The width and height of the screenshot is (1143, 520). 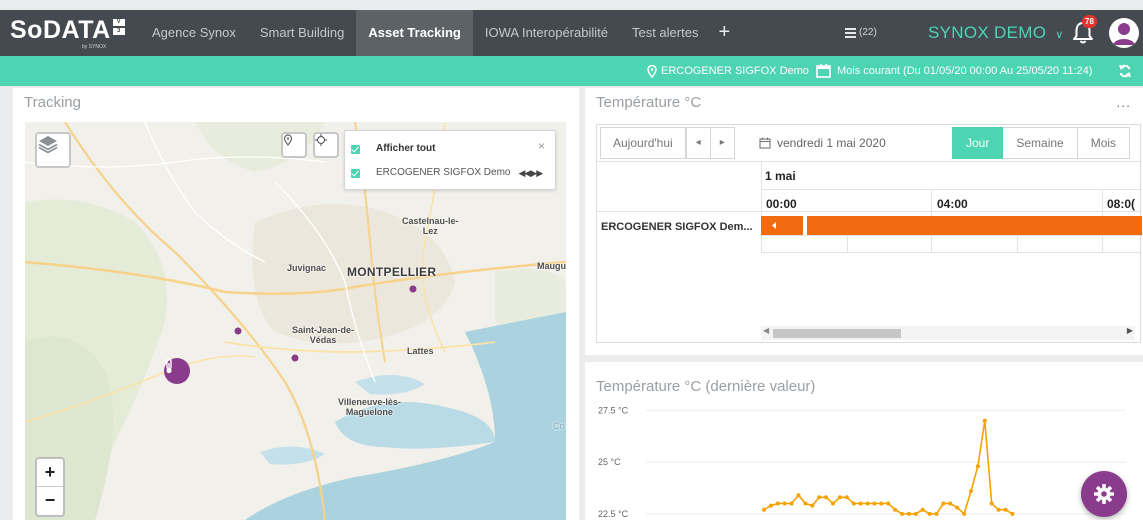 What do you see at coordinates (52, 102) in the screenshot?
I see `tracking-title: Tracking` at bounding box center [52, 102].